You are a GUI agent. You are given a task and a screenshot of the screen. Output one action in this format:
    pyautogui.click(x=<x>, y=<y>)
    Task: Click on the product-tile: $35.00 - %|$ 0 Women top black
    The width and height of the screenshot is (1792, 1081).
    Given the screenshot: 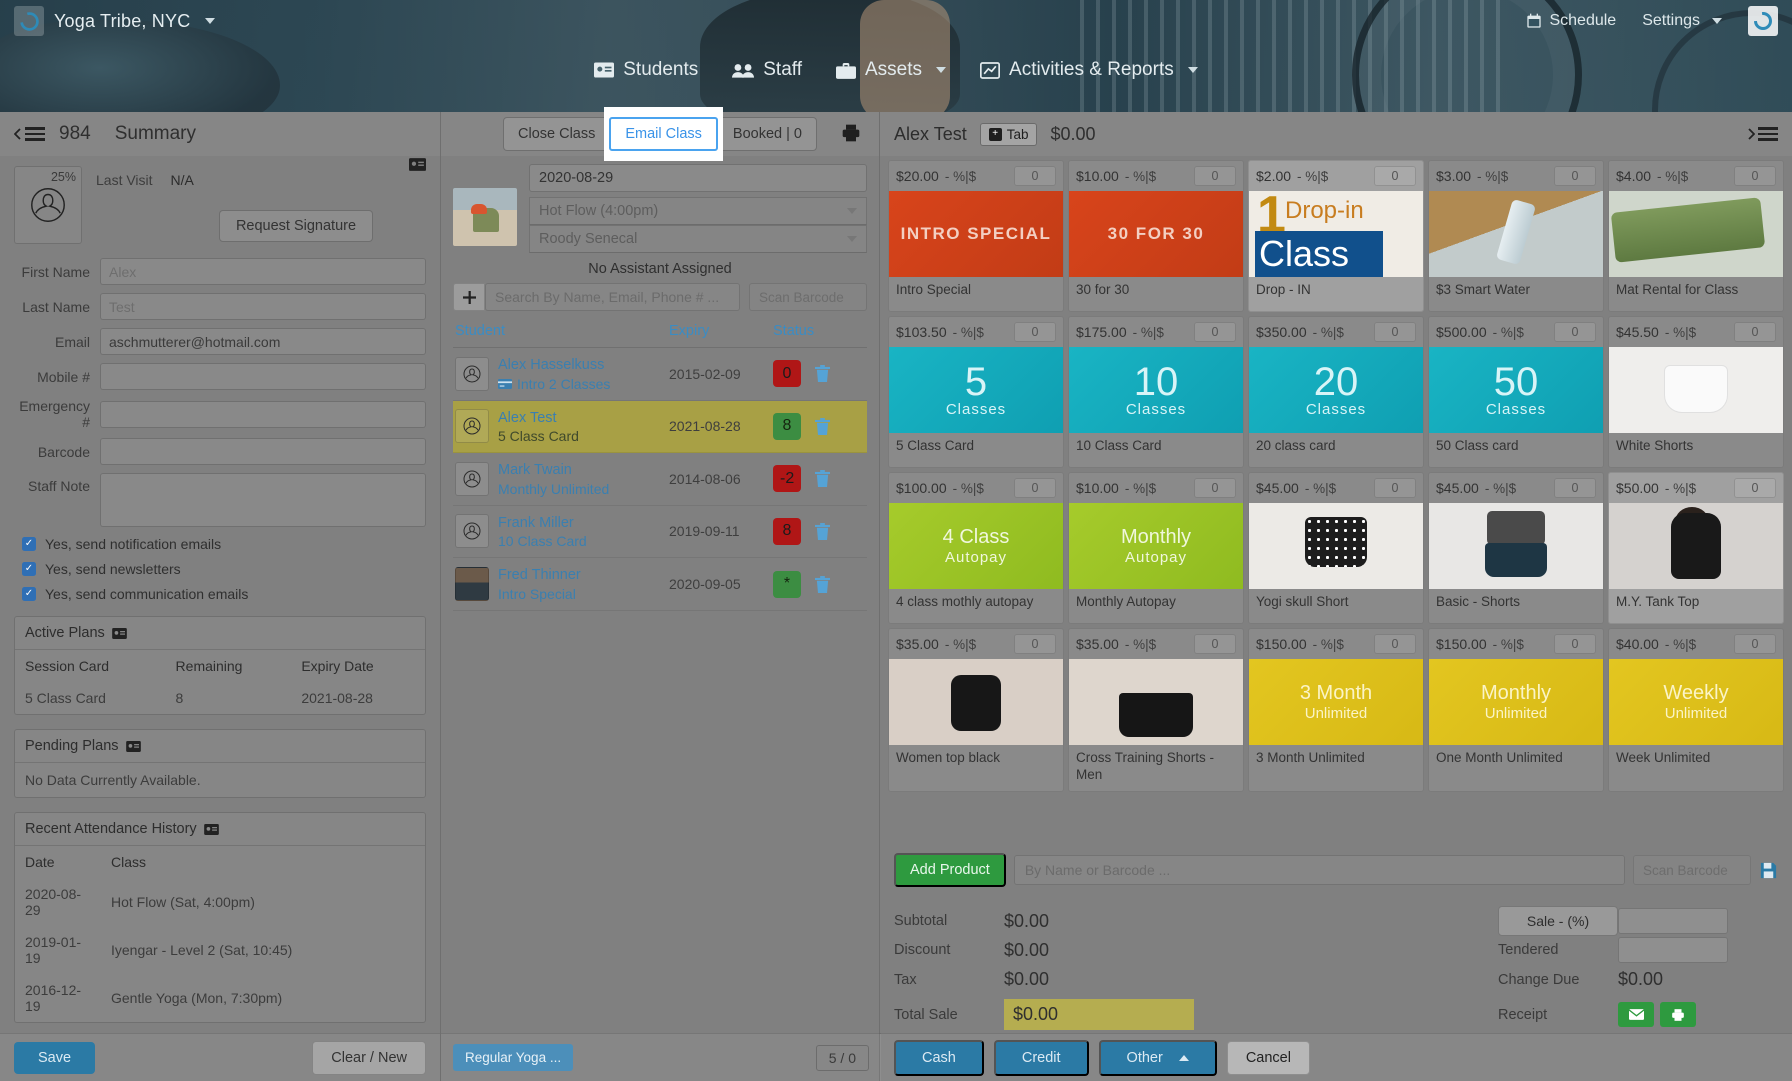 What is the action you would take?
    pyautogui.click(x=976, y=710)
    